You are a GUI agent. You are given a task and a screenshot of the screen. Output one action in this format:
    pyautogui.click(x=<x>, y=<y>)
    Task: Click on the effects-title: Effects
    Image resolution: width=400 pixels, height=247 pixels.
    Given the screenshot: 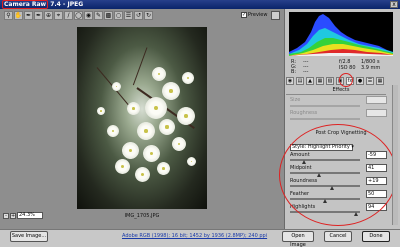 What is the action you would take?
    pyautogui.click(x=341, y=90)
    